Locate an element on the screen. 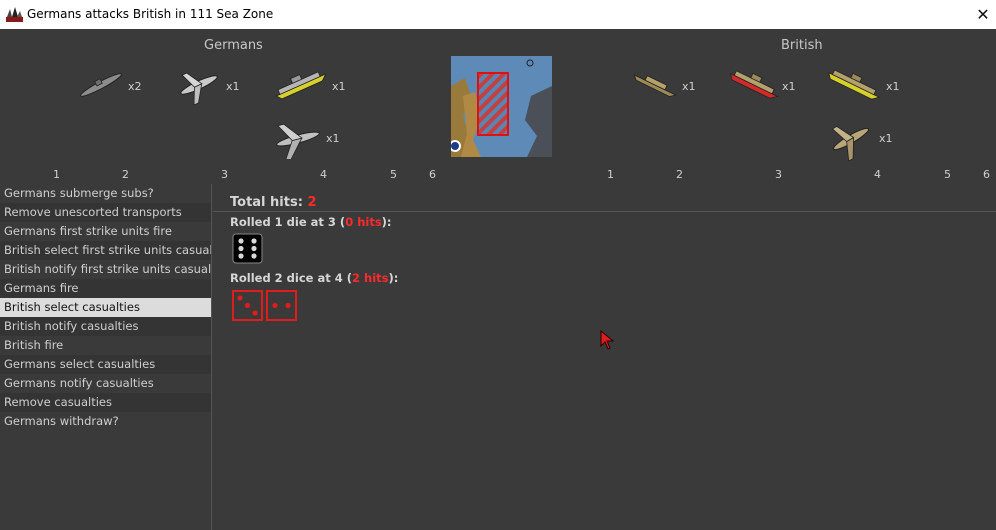  attacker-column-2: 2 is located at coordinates (125, 174).